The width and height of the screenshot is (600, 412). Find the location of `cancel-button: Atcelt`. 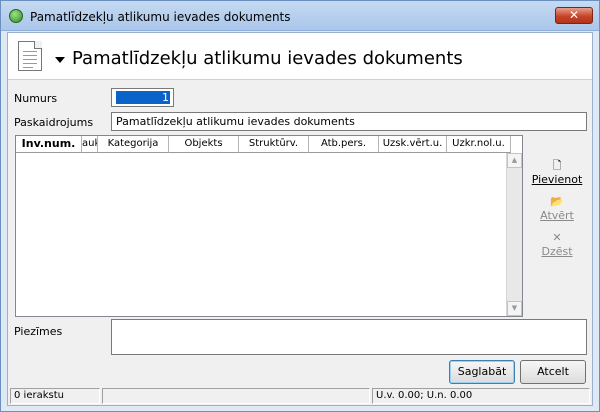

cancel-button: Atcelt is located at coordinates (553, 372).